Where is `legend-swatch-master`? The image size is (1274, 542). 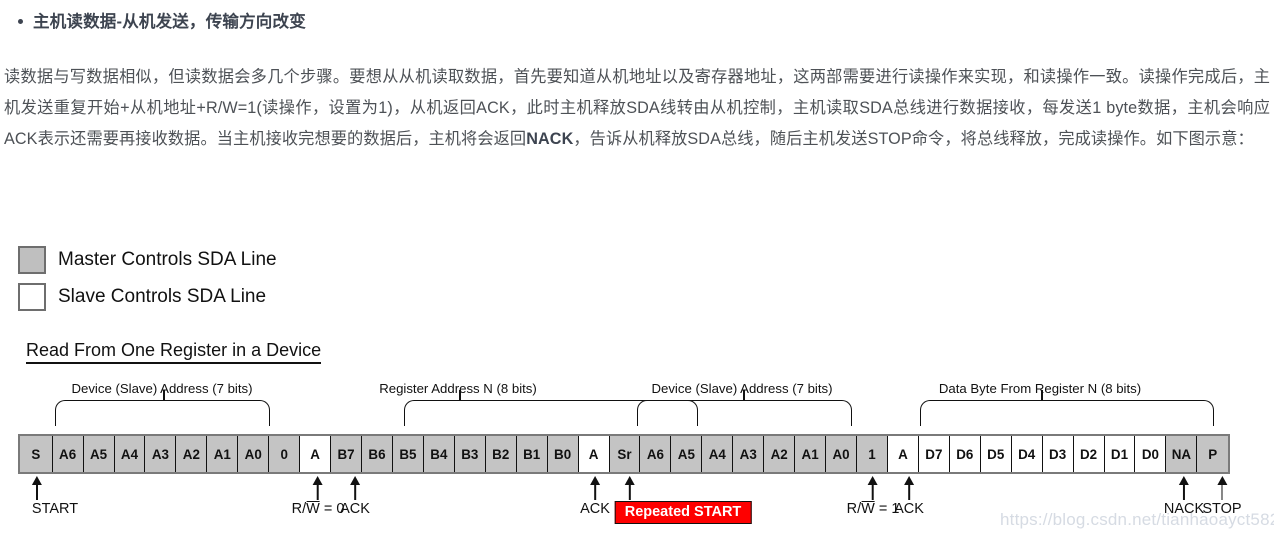 legend-swatch-master is located at coordinates (32, 260).